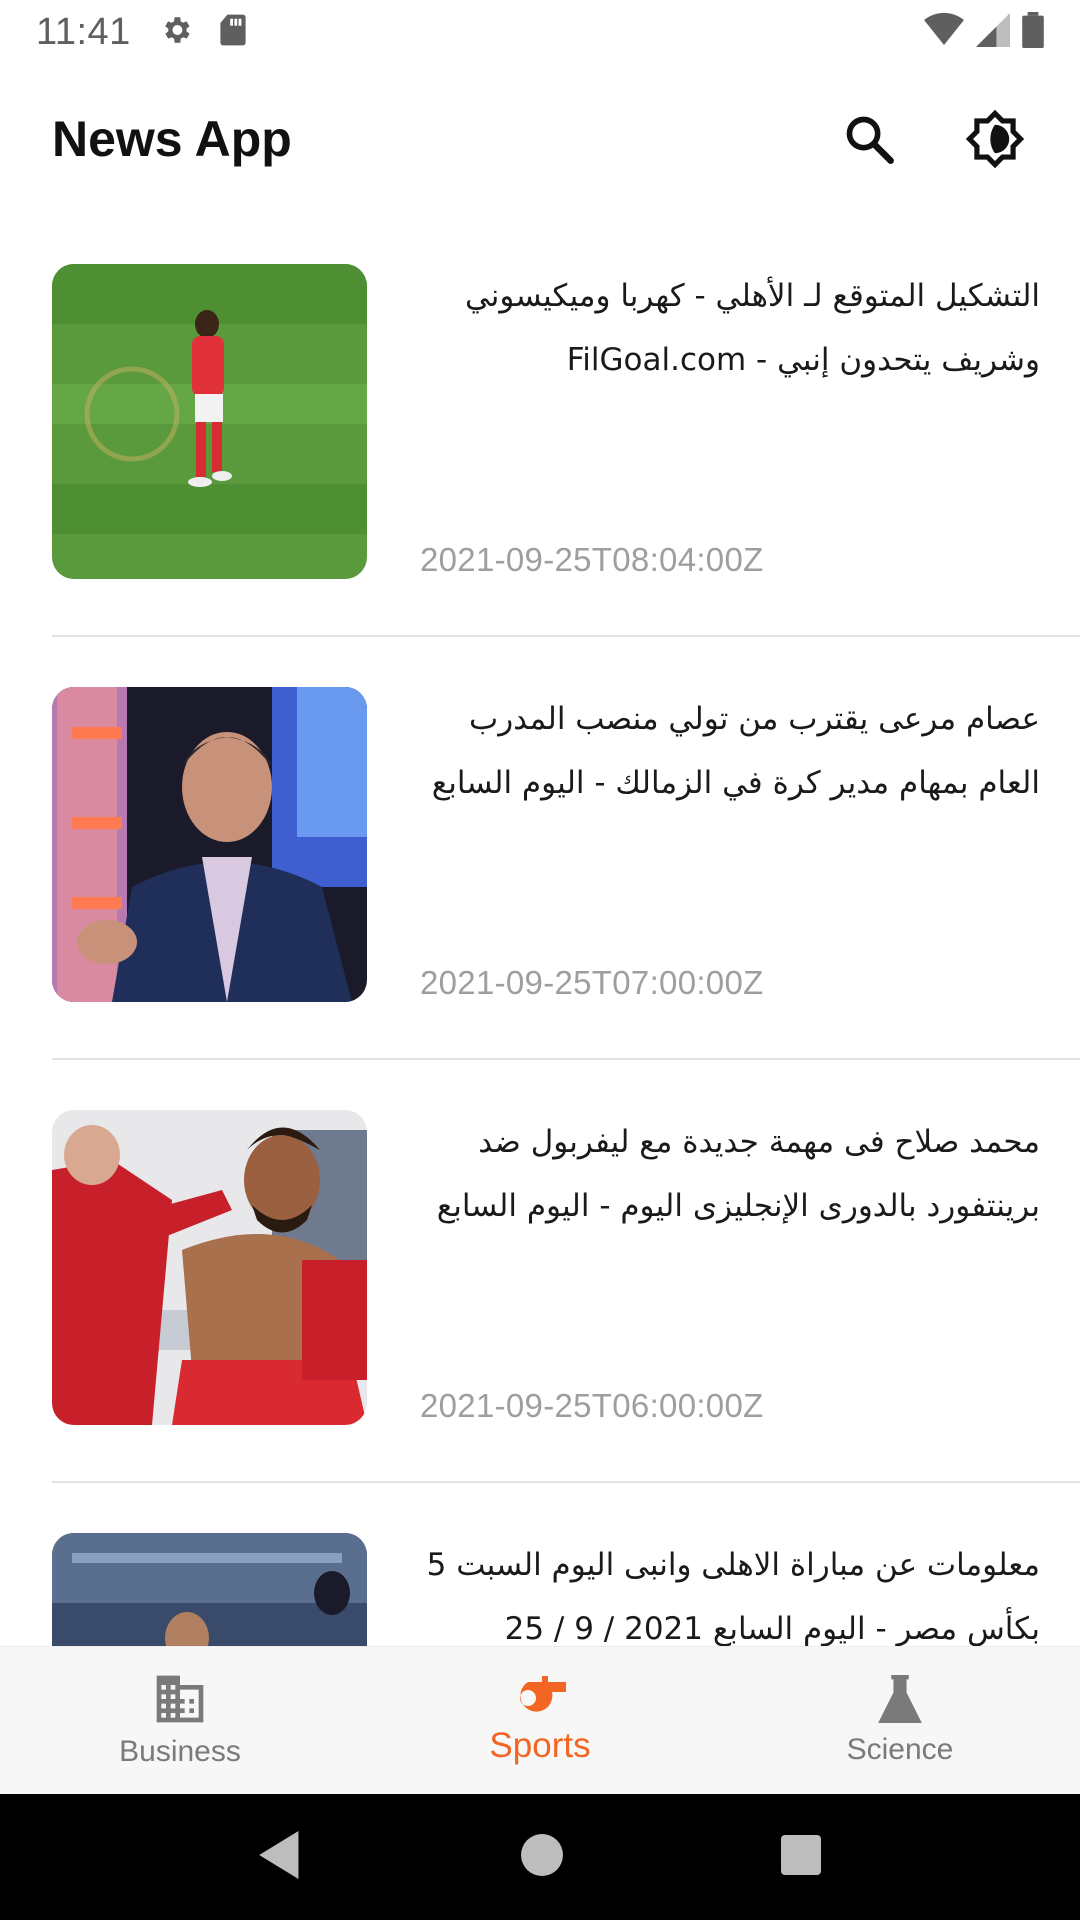 The width and height of the screenshot is (1080, 1920). Describe the element at coordinates (540, 1745) in the screenshot. I see `nav-label-sports: Sports` at that location.